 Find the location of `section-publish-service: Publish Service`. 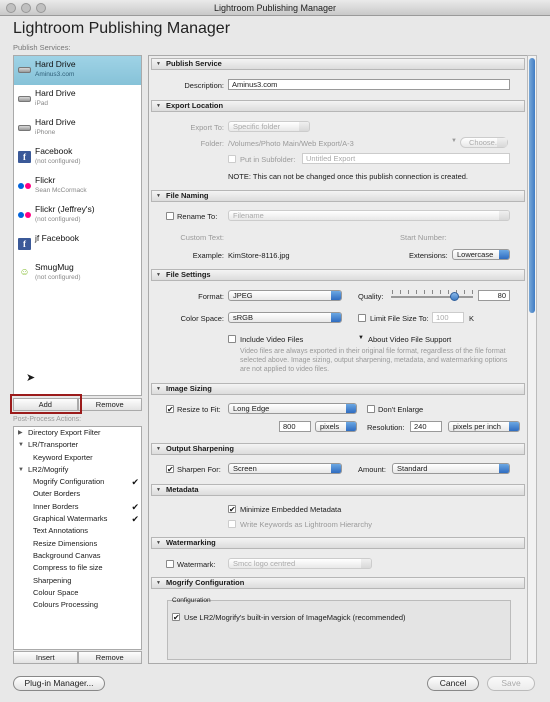

section-publish-service: Publish Service is located at coordinates (338, 64).